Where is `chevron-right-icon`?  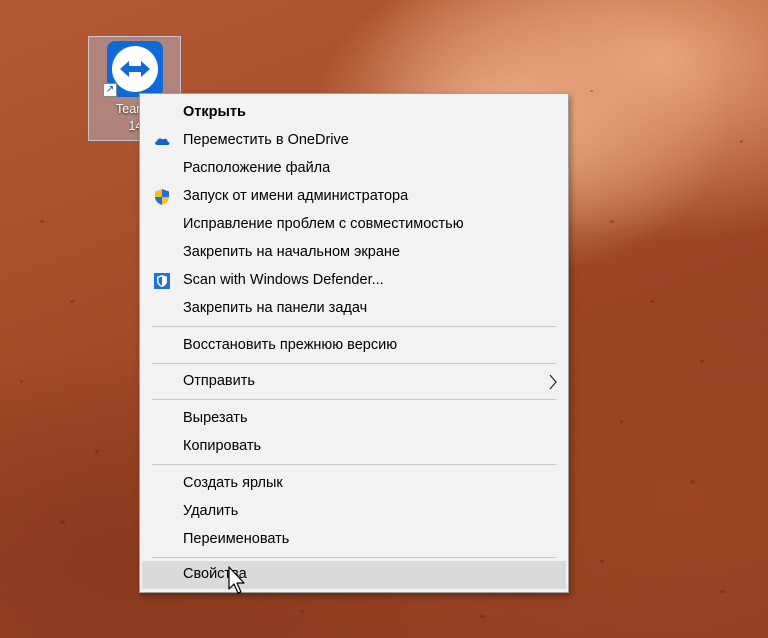
chevron-right-icon is located at coordinates (553, 384).